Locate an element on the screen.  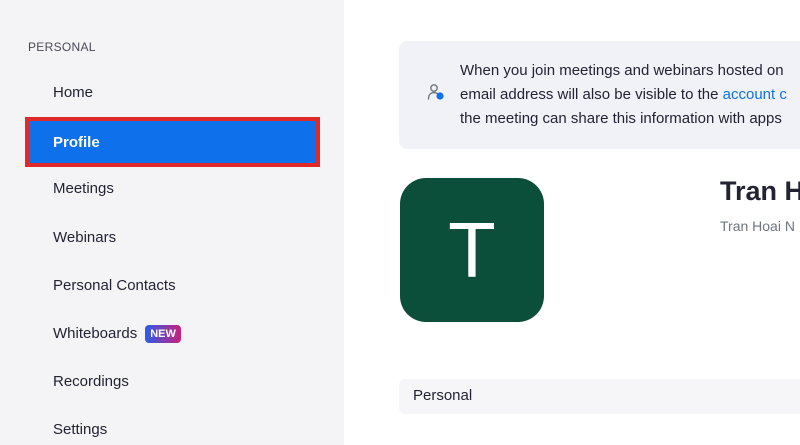
sidebar-item-settings: Settings is located at coordinates (80, 430).